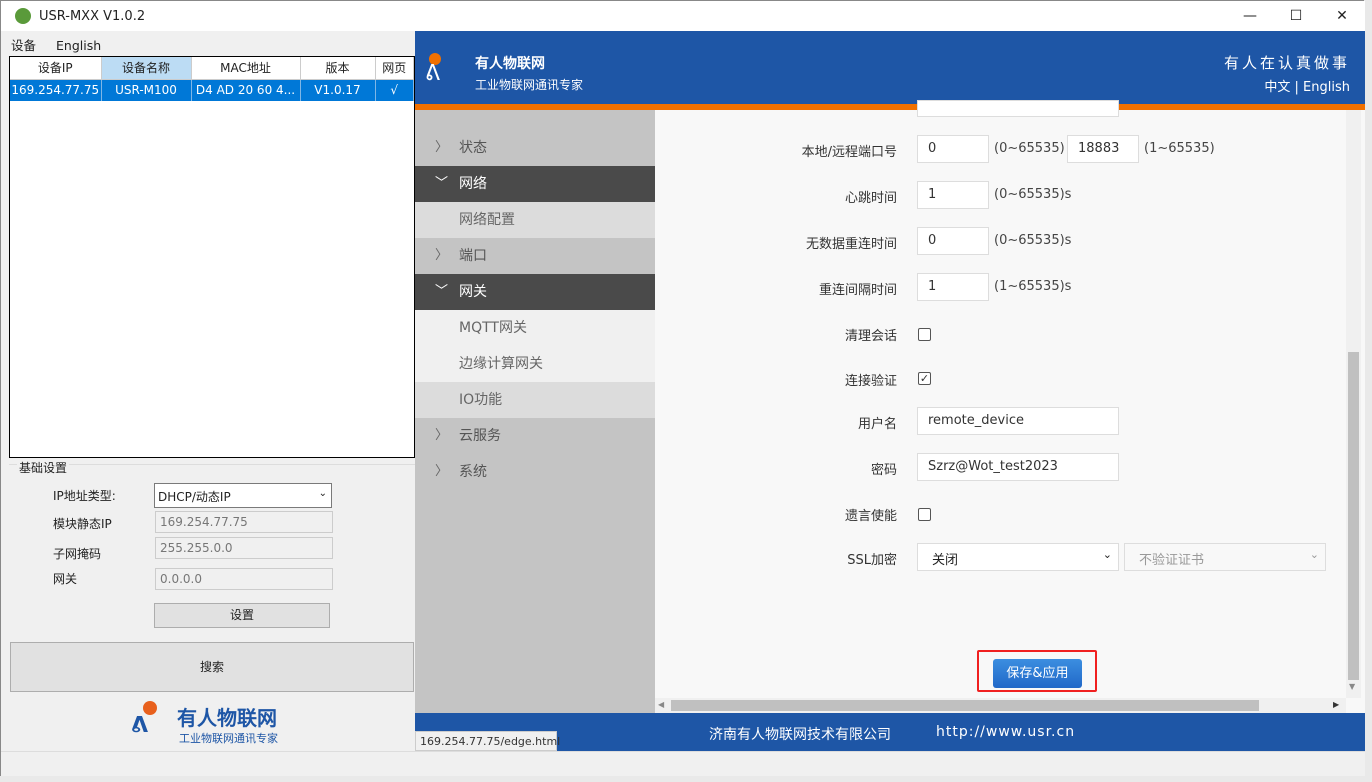  Describe the element at coordinates (146, 90) in the screenshot. I see `cell-name: USR-M100` at that location.